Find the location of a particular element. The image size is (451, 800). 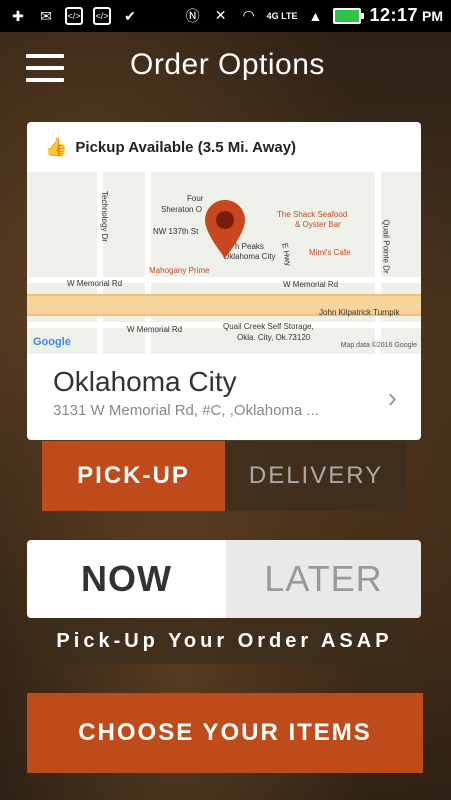

timing-message: Pick-Up Your Order ASAP is located at coordinates (224, 641).